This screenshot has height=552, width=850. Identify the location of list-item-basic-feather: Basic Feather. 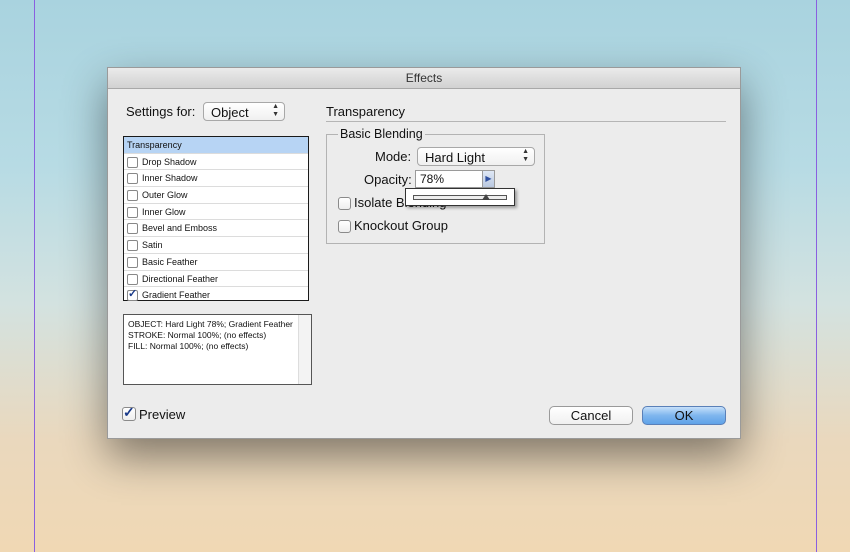
(216, 262).